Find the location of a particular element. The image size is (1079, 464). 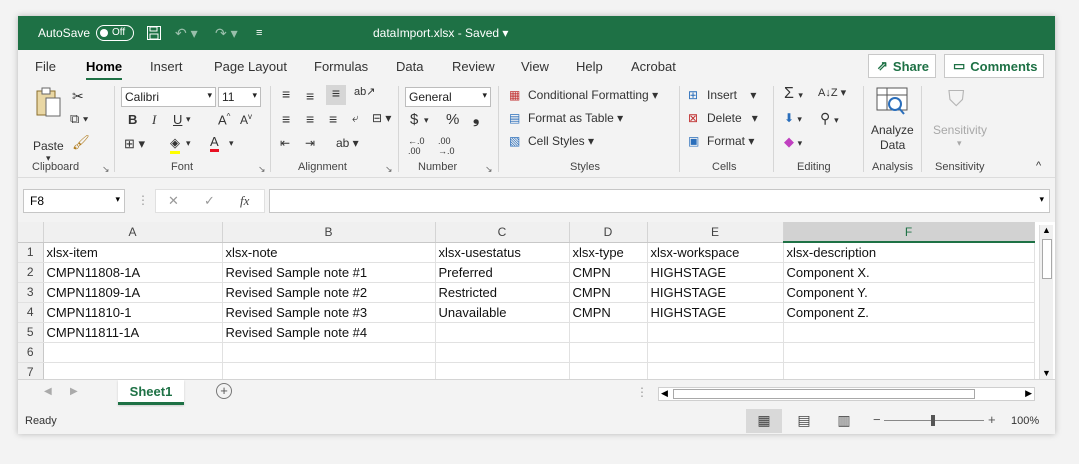

normal-view-icon: ▦ is located at coordinates (764, 421).